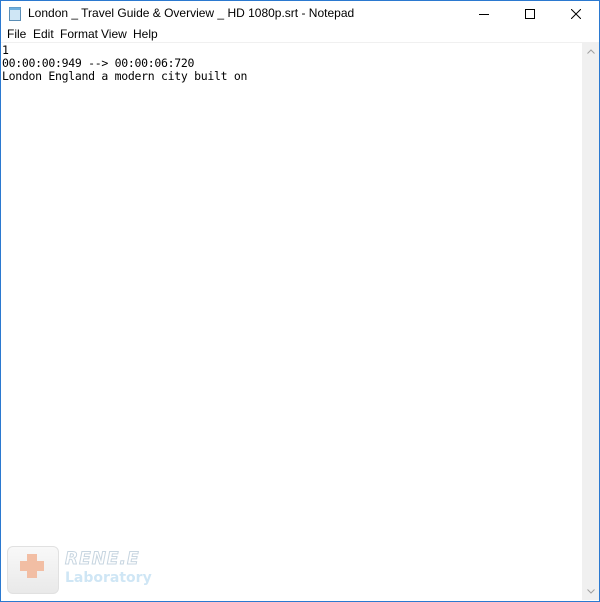  I want to click on text-line: London England a modern city built on, so click(125, 76).